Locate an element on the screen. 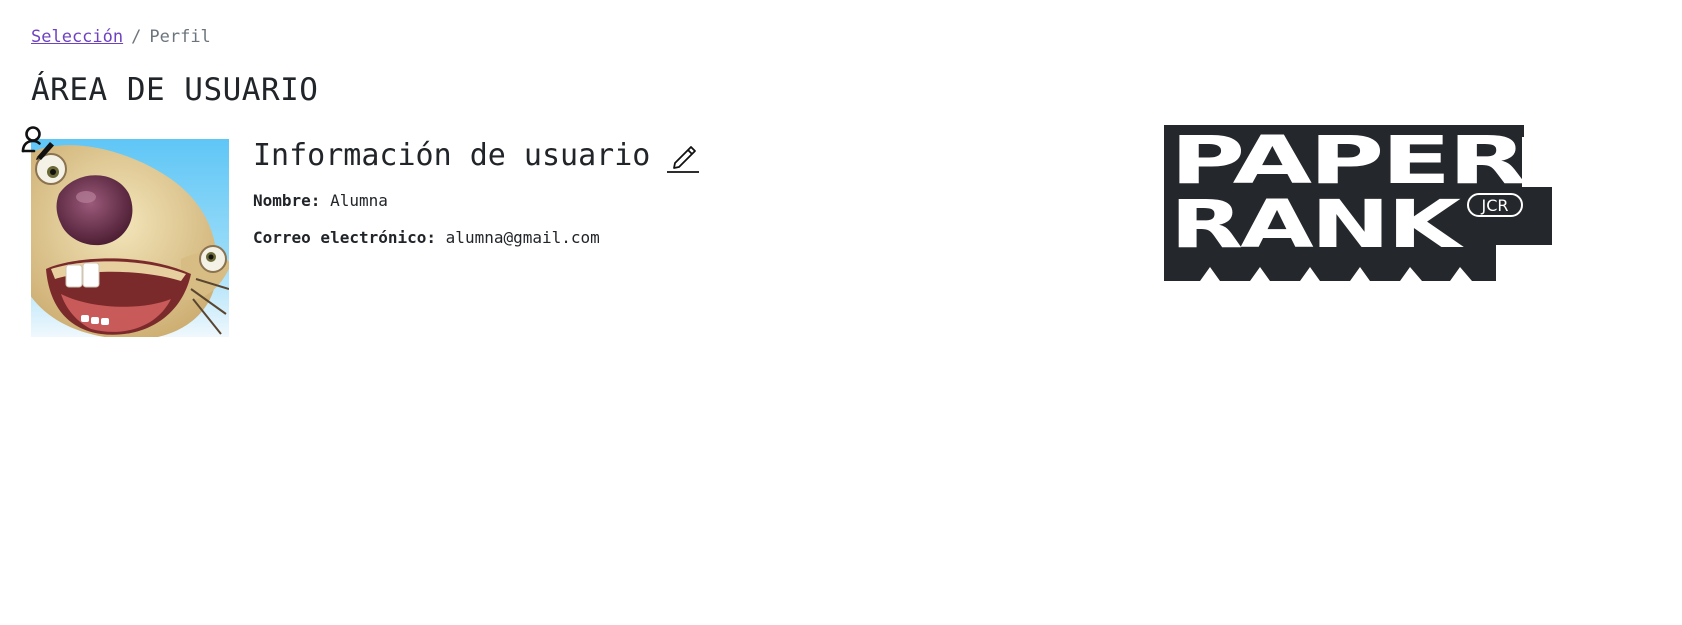  user-info-title-text: Información de usuario is located at coordinates (452, 155).